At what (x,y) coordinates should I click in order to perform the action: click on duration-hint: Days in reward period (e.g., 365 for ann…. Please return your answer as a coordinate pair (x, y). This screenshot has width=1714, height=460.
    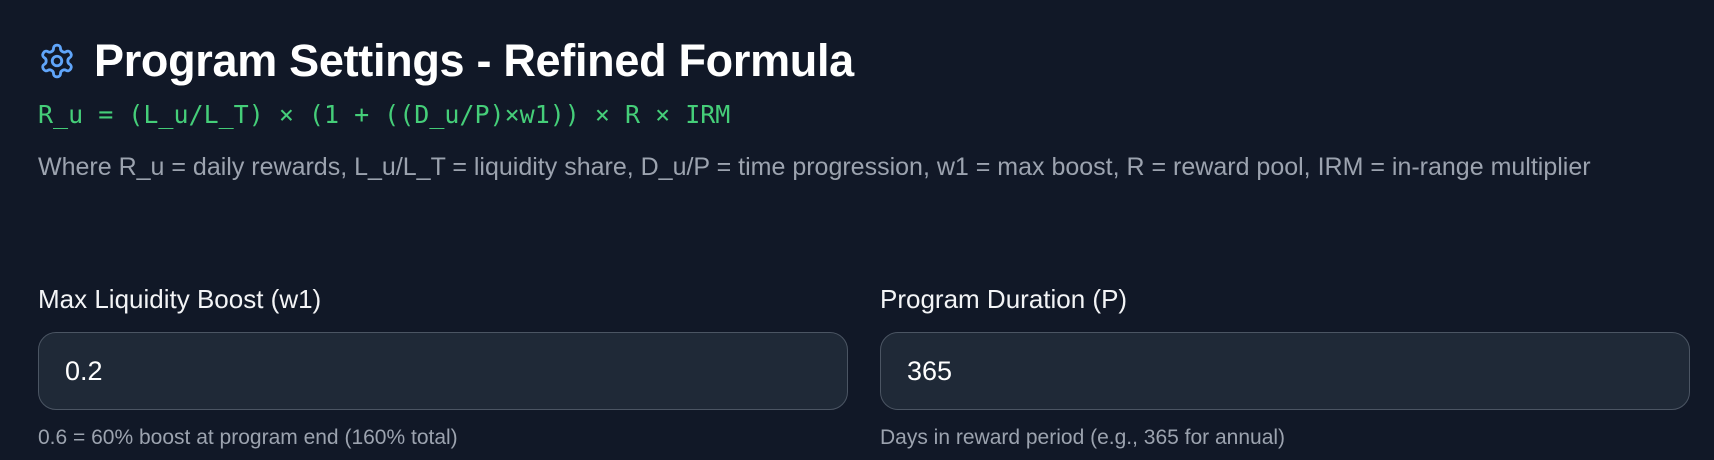
    Looking at the image, I should click on (1083, 437).